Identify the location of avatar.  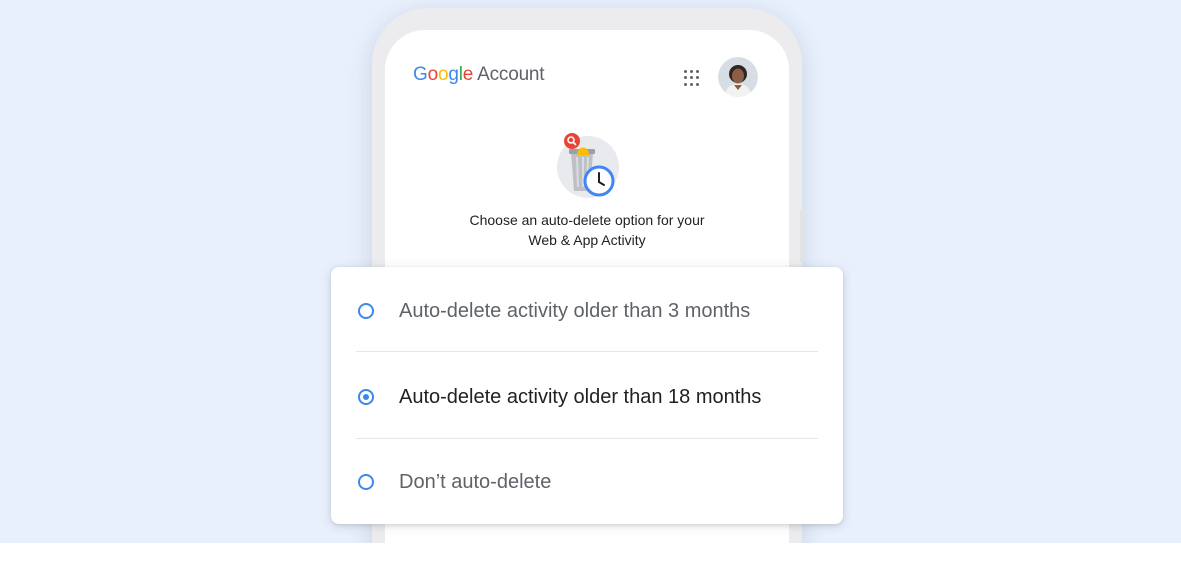
(738, 77).